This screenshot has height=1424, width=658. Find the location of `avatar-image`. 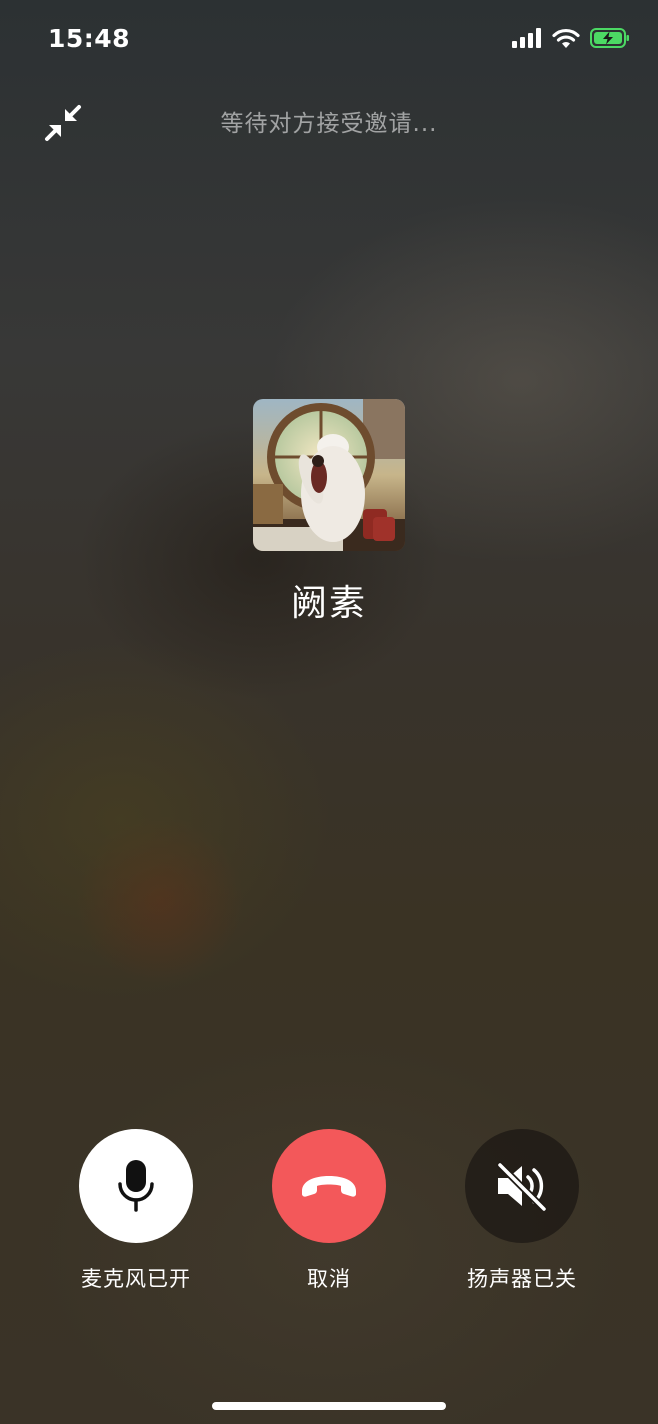

avatar-image is located at coordinates (329, 475).